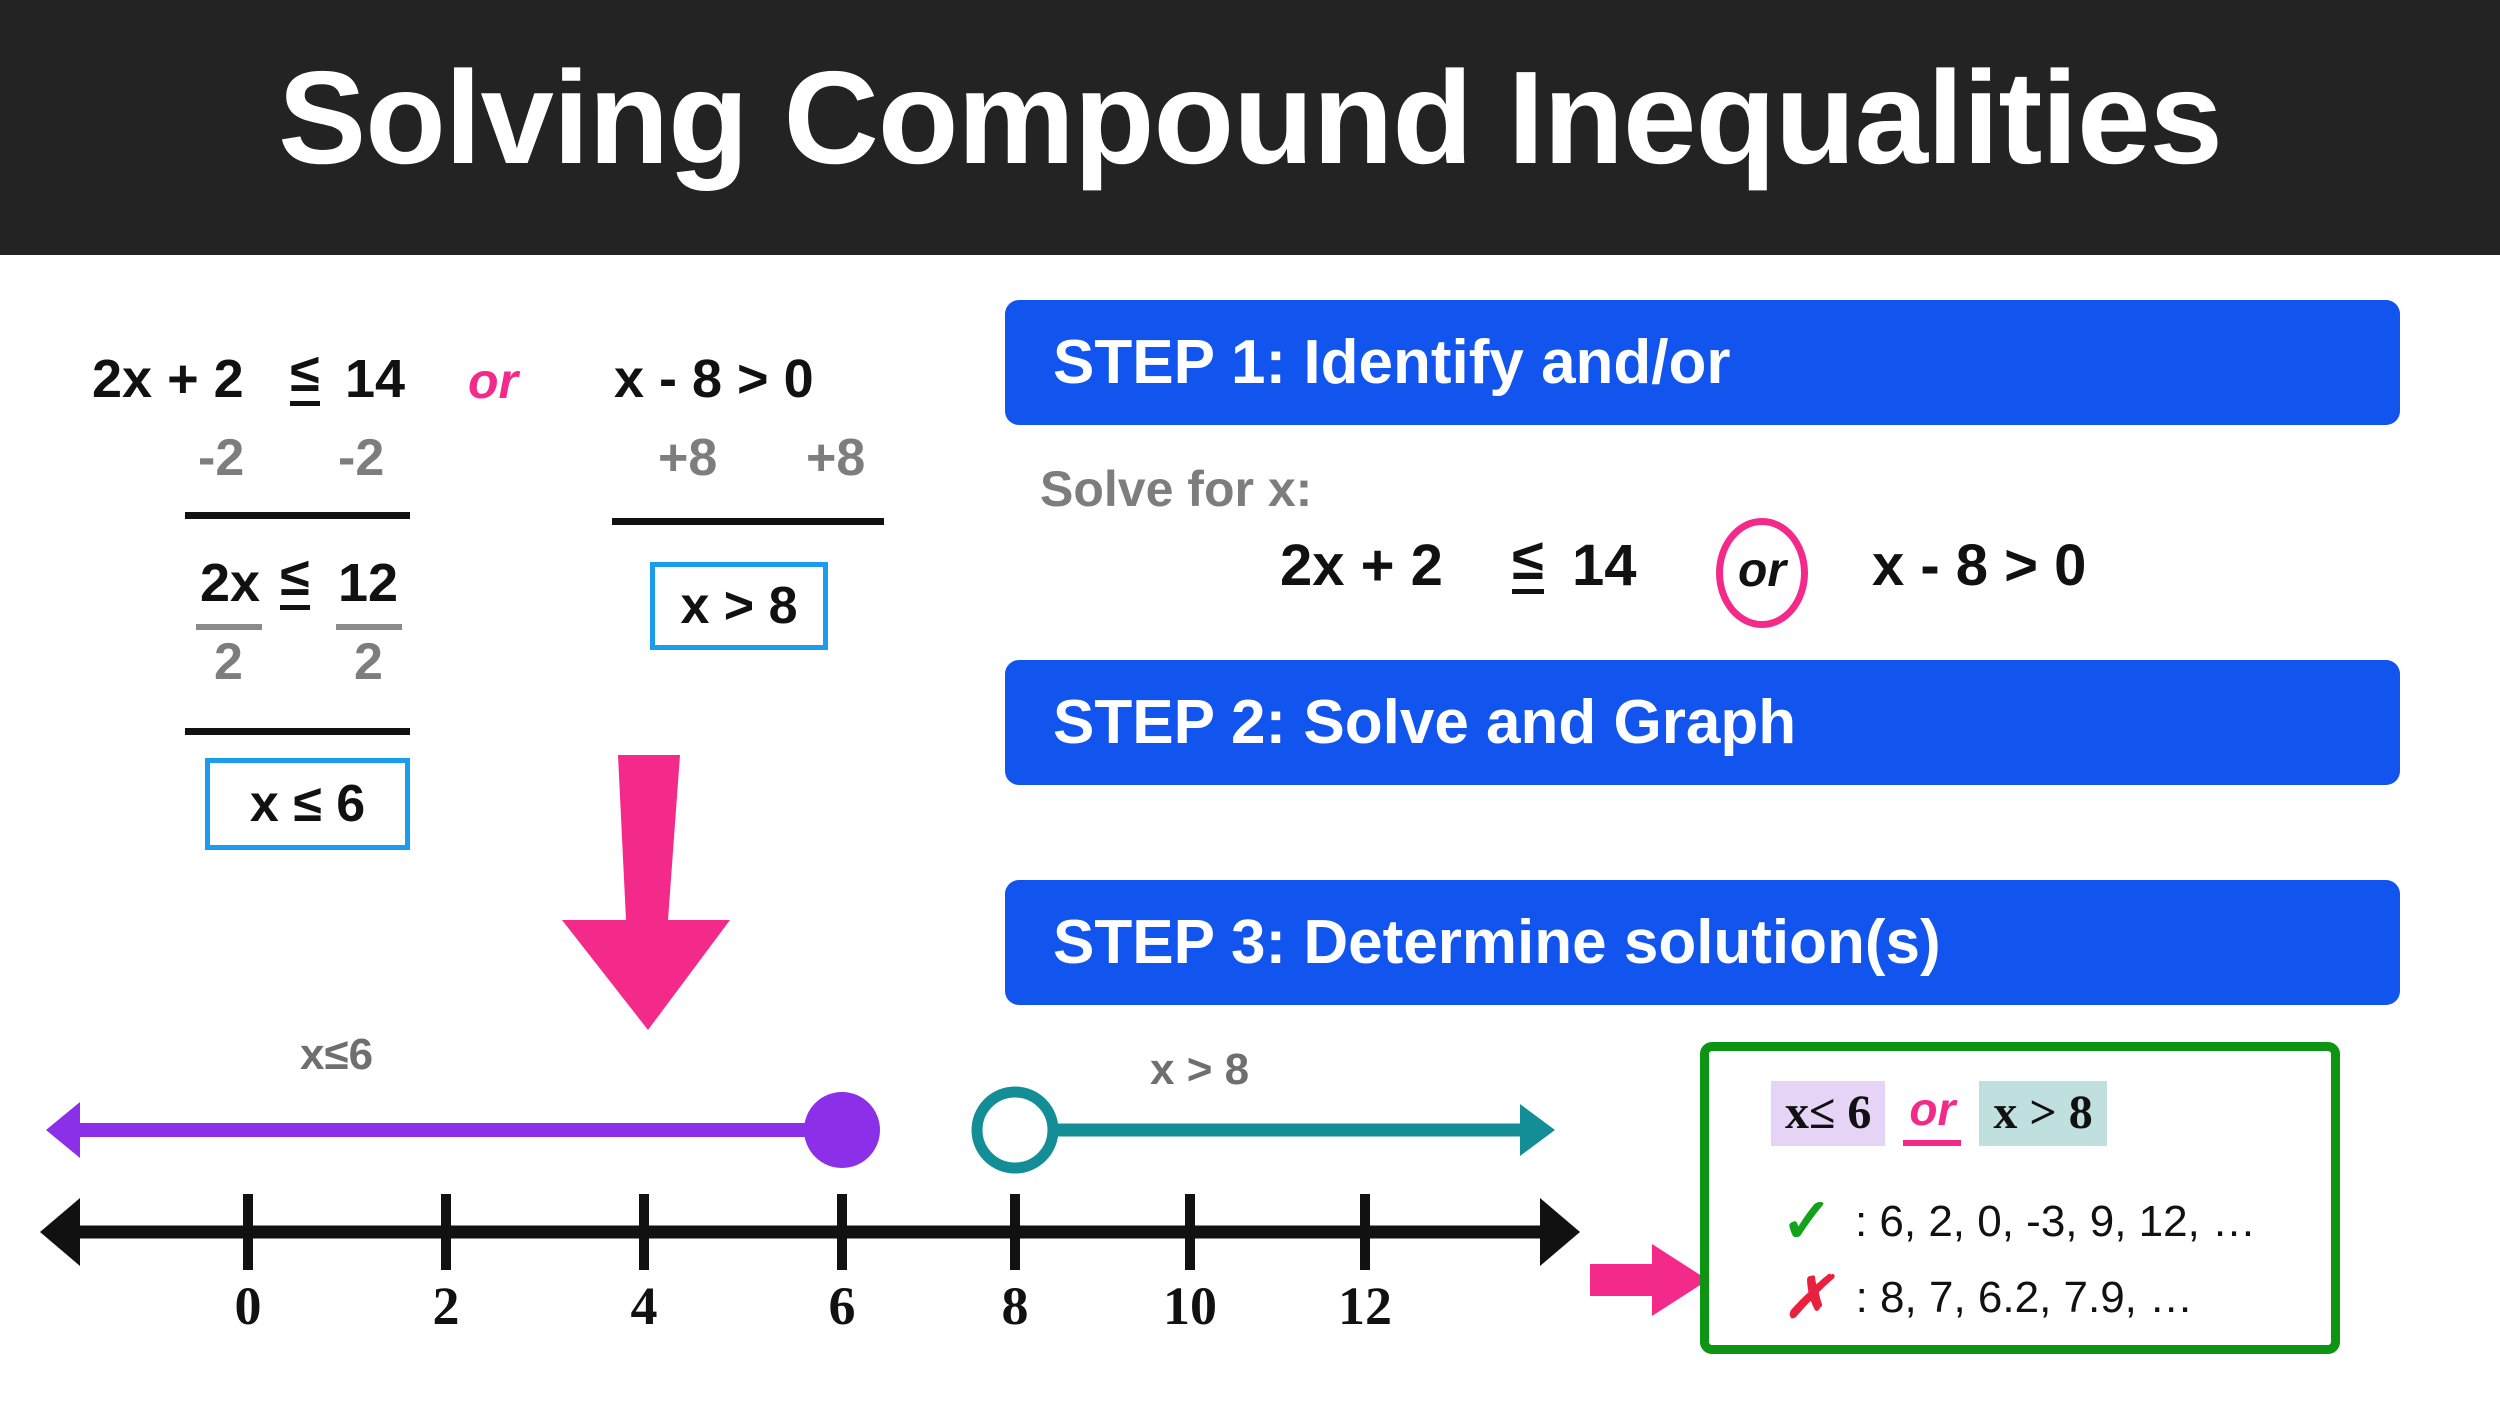 The height and width of the screenshot is (1406, 2500). Describe the element at coordinates (646, 892) in the screenshot. I see `pink-down-arrow-icon` at that location.